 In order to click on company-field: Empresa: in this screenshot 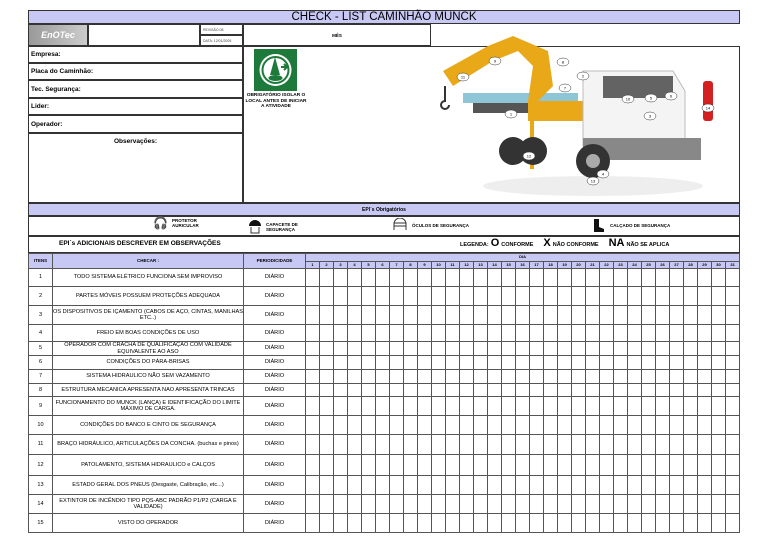, I will do `click(135, 54)`.